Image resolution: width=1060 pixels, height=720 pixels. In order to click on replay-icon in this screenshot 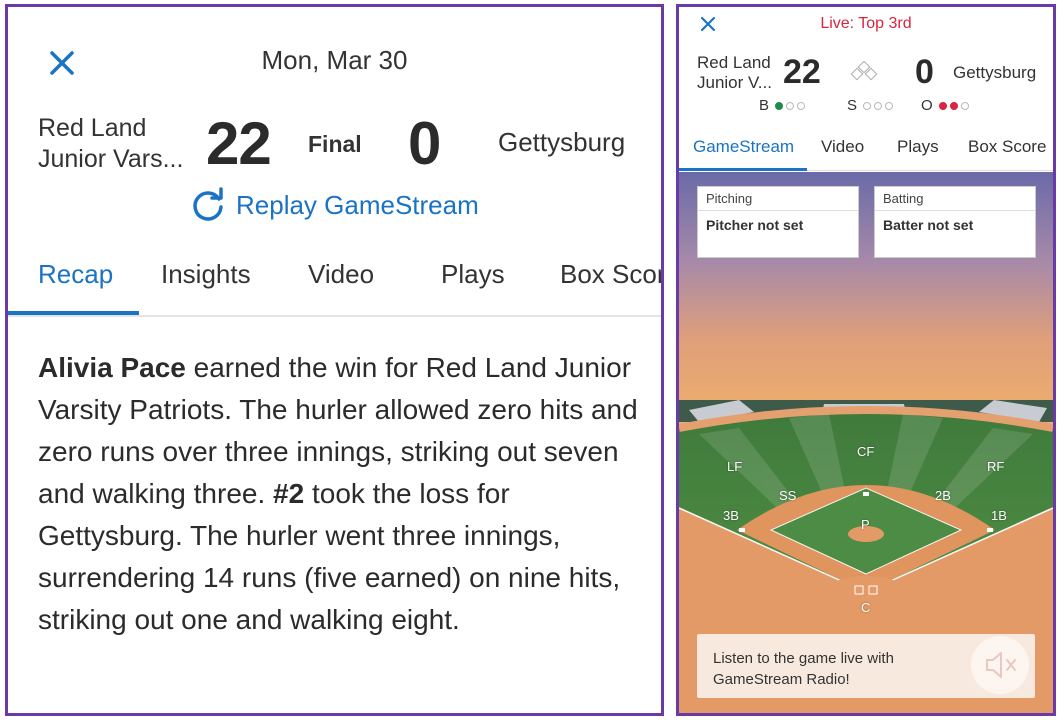, I will do `click(208, 204)`.